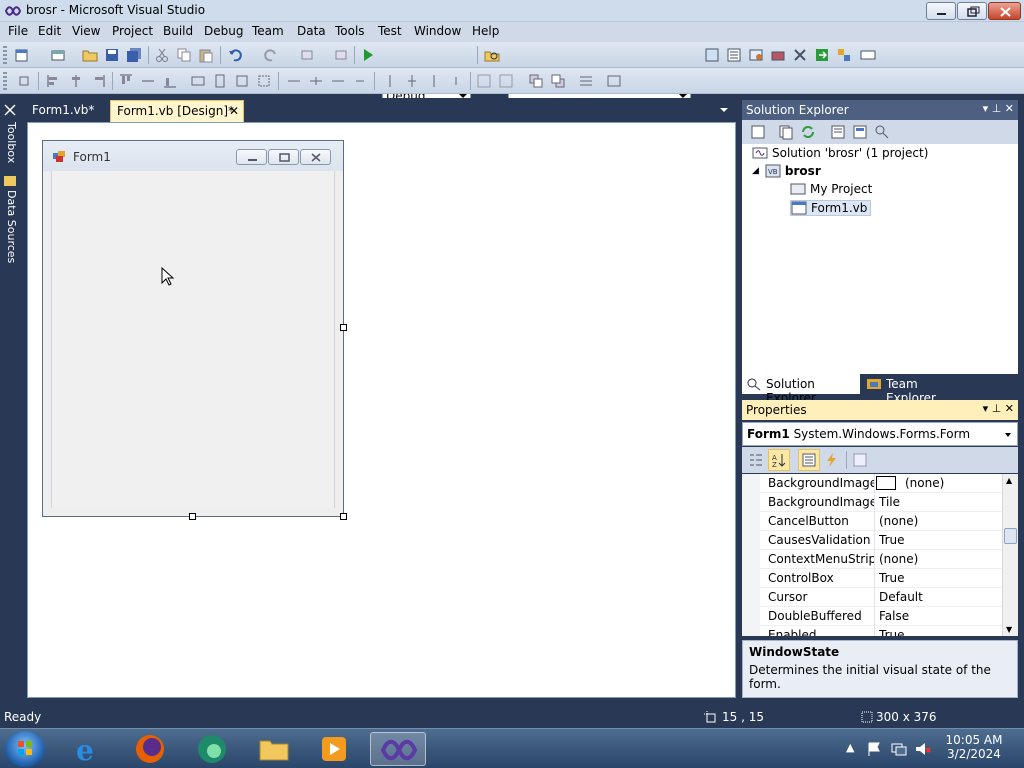 Image resolution: width=1024 pixels, height=768 pixels. What do you see at coordinates (974, 747) in the screenshot?
I see `system-clock: 10:05 AM 3/2/2024` at bounding box center [974, 747].